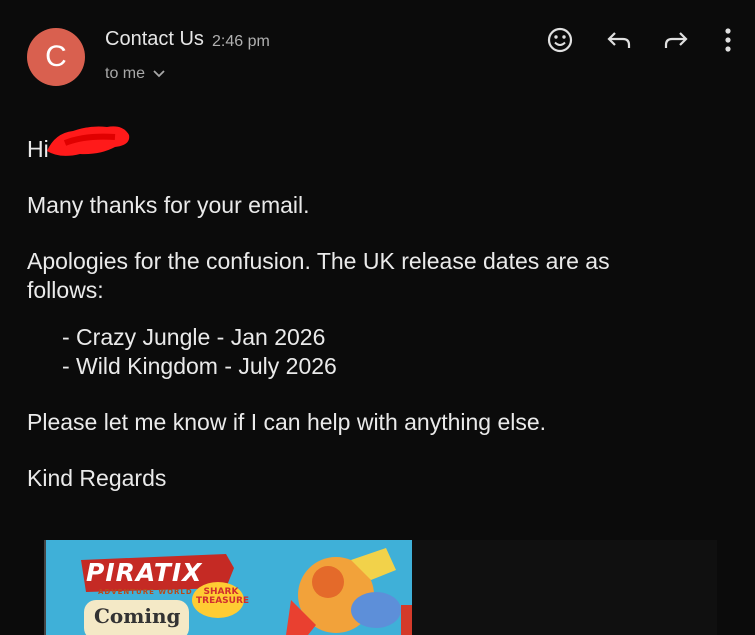 The height and width of the screenshot is (635, 755). Describe the element at coordinates (159, 74) in the screenshot. I see `chevron-down-icon` at that location.